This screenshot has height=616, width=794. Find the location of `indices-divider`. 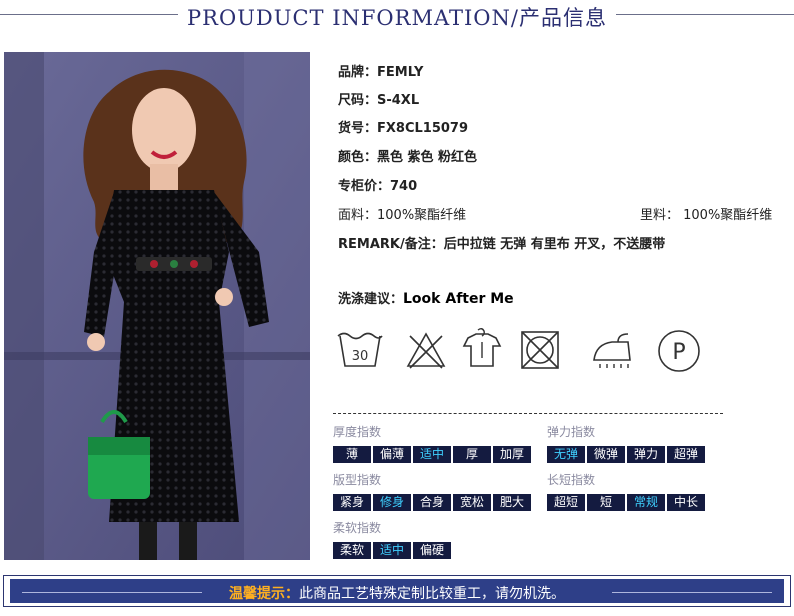

indices-divider is located at coordinates (528, 413).